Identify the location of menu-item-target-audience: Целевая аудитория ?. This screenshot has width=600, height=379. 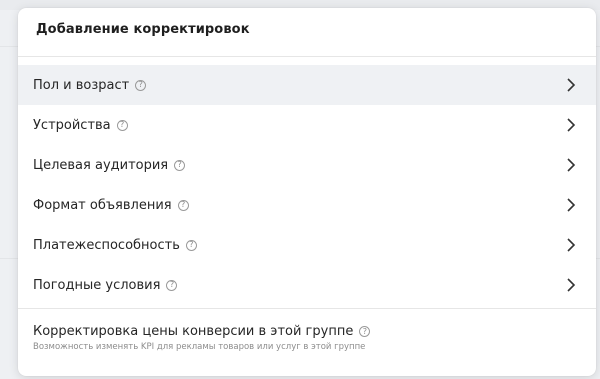
(307, 165).